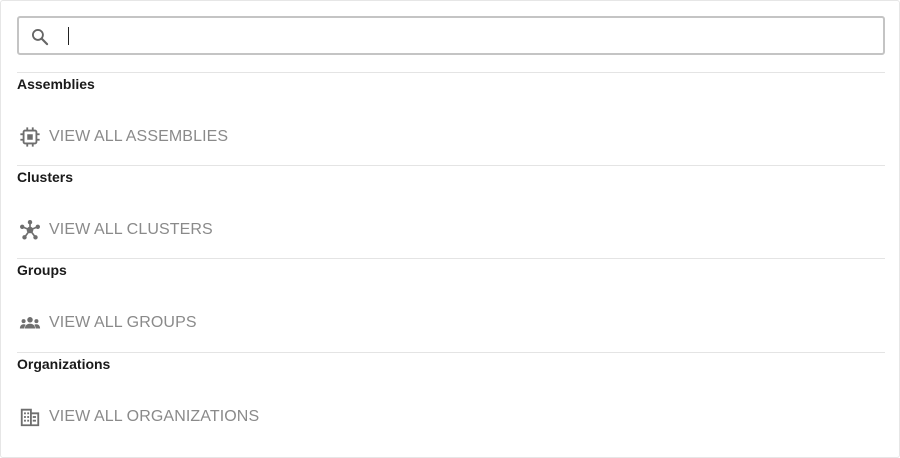 The image size is (900, 458). What do you see at coordinates (56, 84) in the screenshot?
I see `section-title: Assemblies` at bounding box center [56, 84].